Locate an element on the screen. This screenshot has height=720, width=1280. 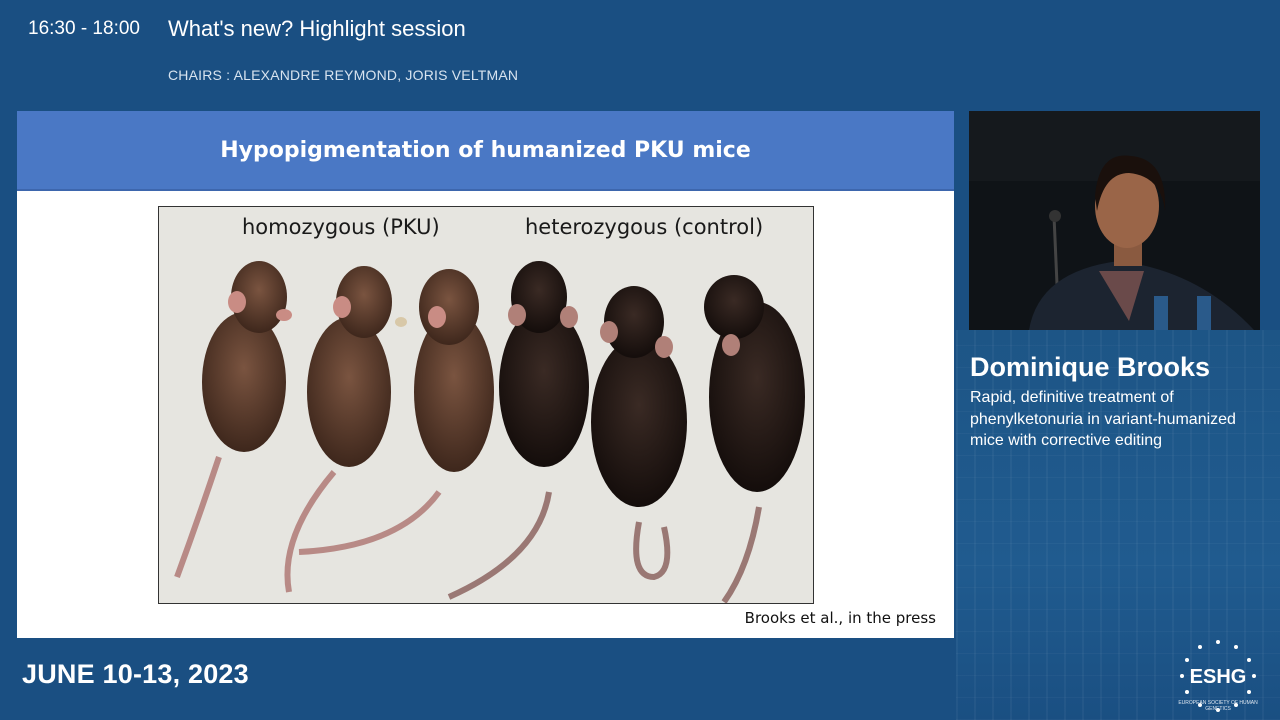
speaker-name: Dominique Brooks is located at coordinates (1090, 367).